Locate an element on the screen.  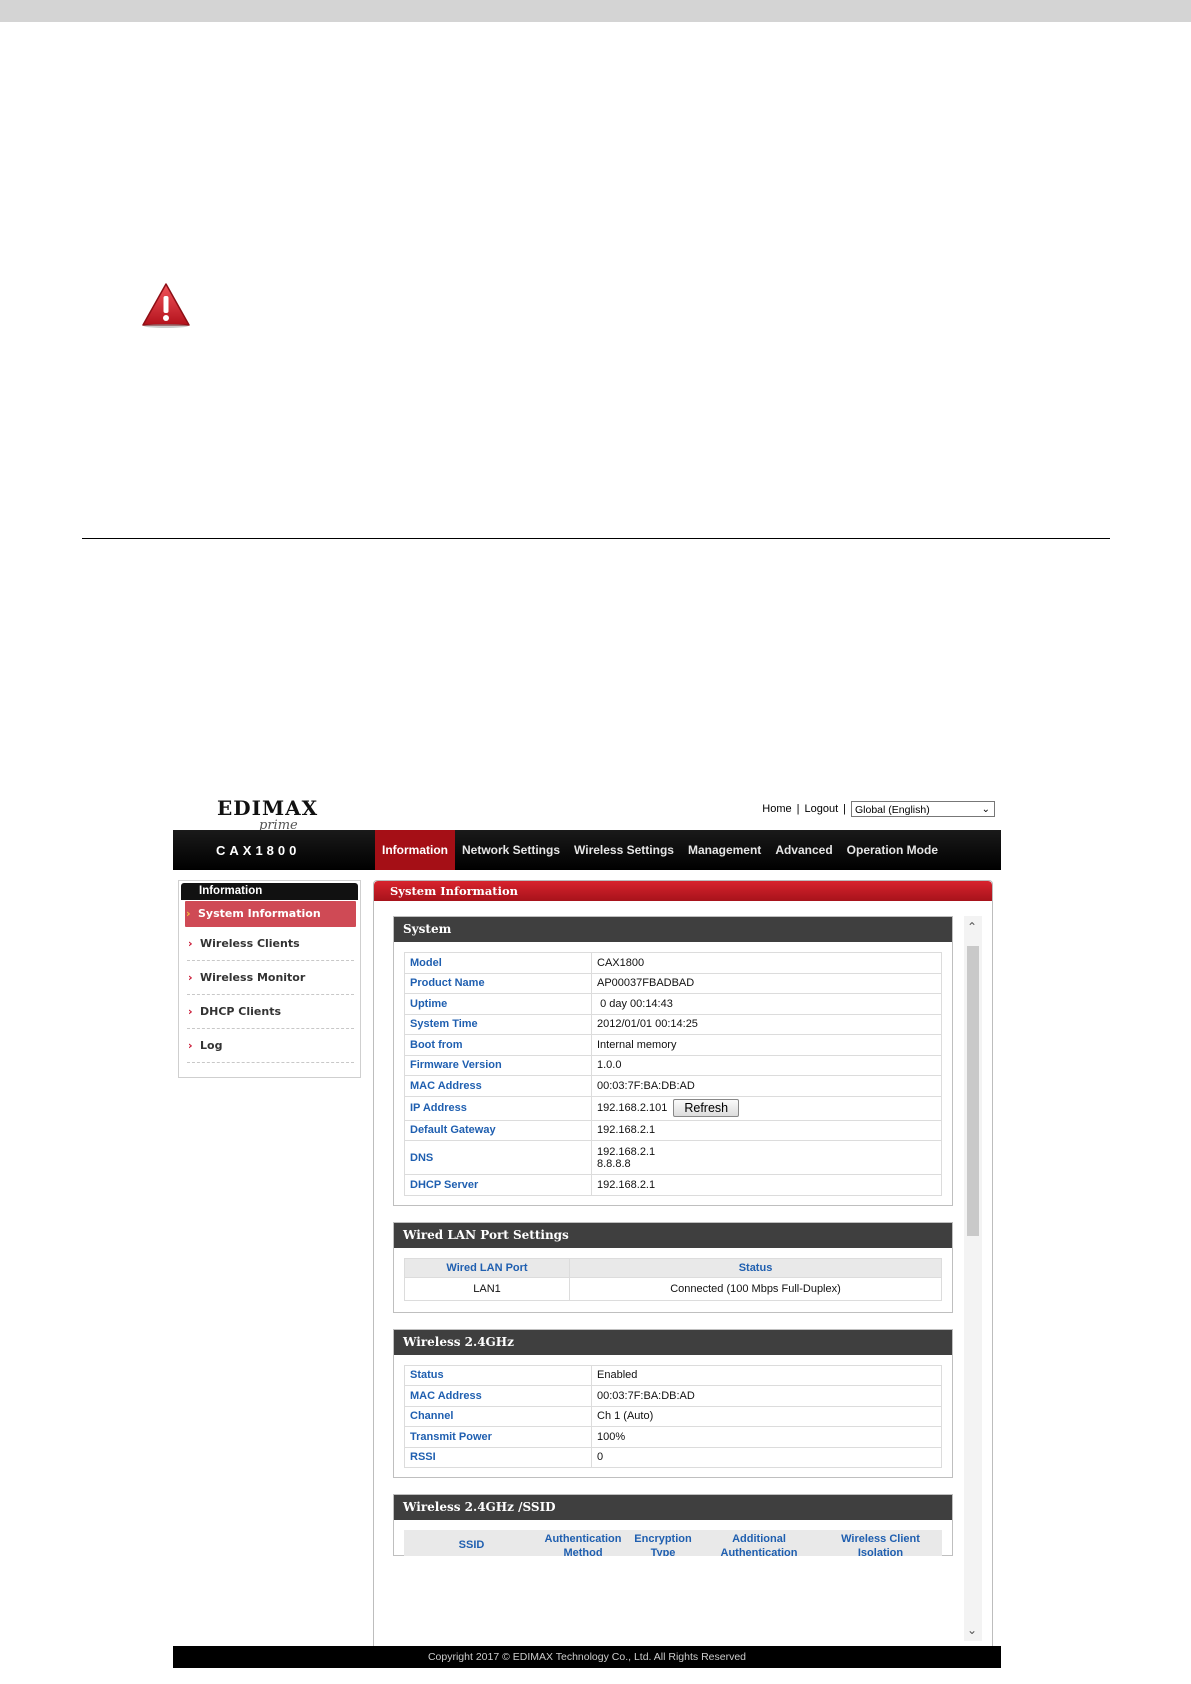
sidebar-title: Information is located at coordinates (269, 891).